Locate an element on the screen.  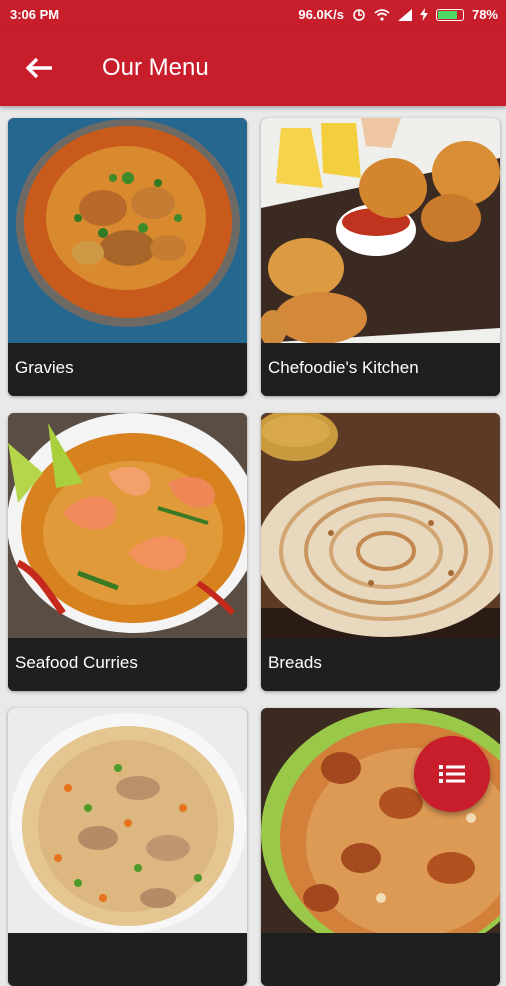
arrow-left-icon is located at coordinates (39, 68).